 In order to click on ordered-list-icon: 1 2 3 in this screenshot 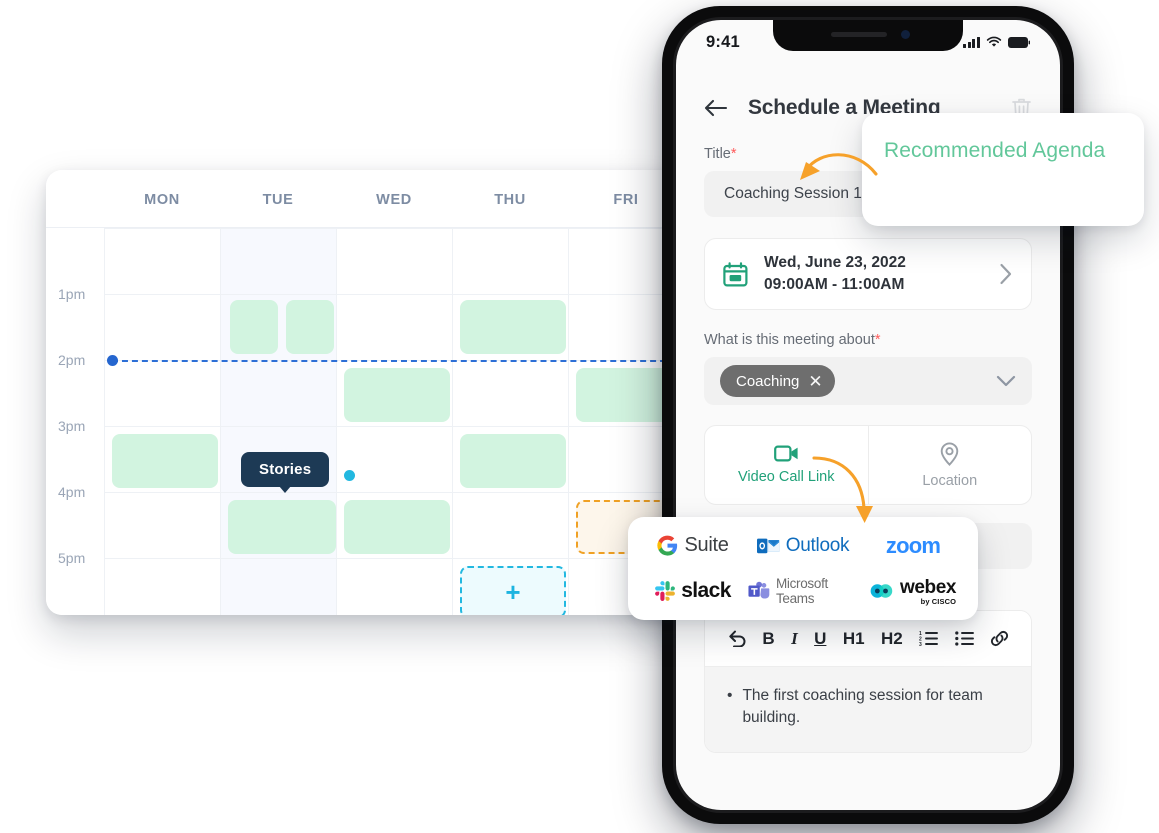, I will do `click(929, 638)`.